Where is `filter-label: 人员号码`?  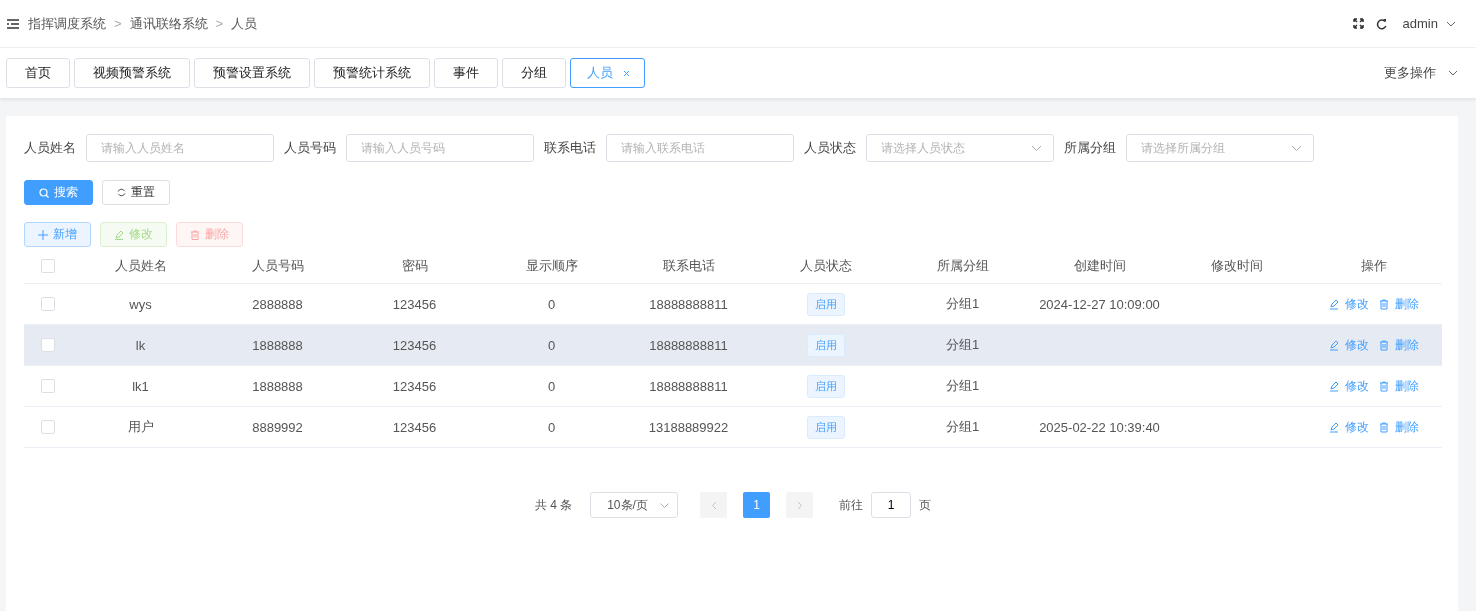
filter-label: 人员号码 is located at coordinates (310, 148).